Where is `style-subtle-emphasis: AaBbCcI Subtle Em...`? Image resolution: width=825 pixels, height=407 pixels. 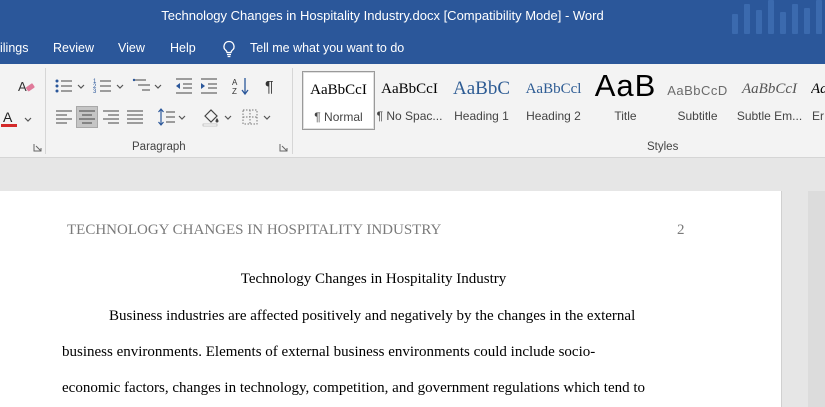 style-subtle-emphasis: AaBbCcI Subtle Em... is located at coordinates (769, 99).